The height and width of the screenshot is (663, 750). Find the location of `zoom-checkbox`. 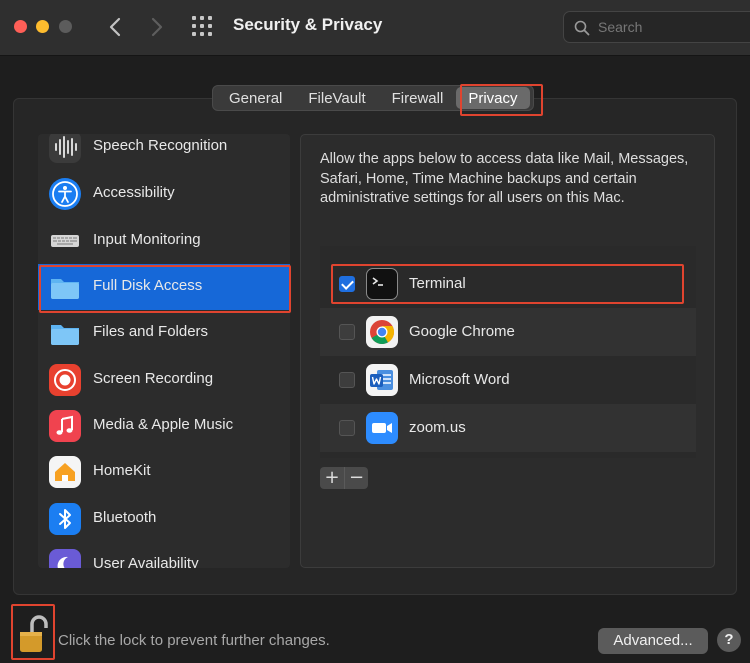

zoom-checkbox is located at coordinates (347, 428).